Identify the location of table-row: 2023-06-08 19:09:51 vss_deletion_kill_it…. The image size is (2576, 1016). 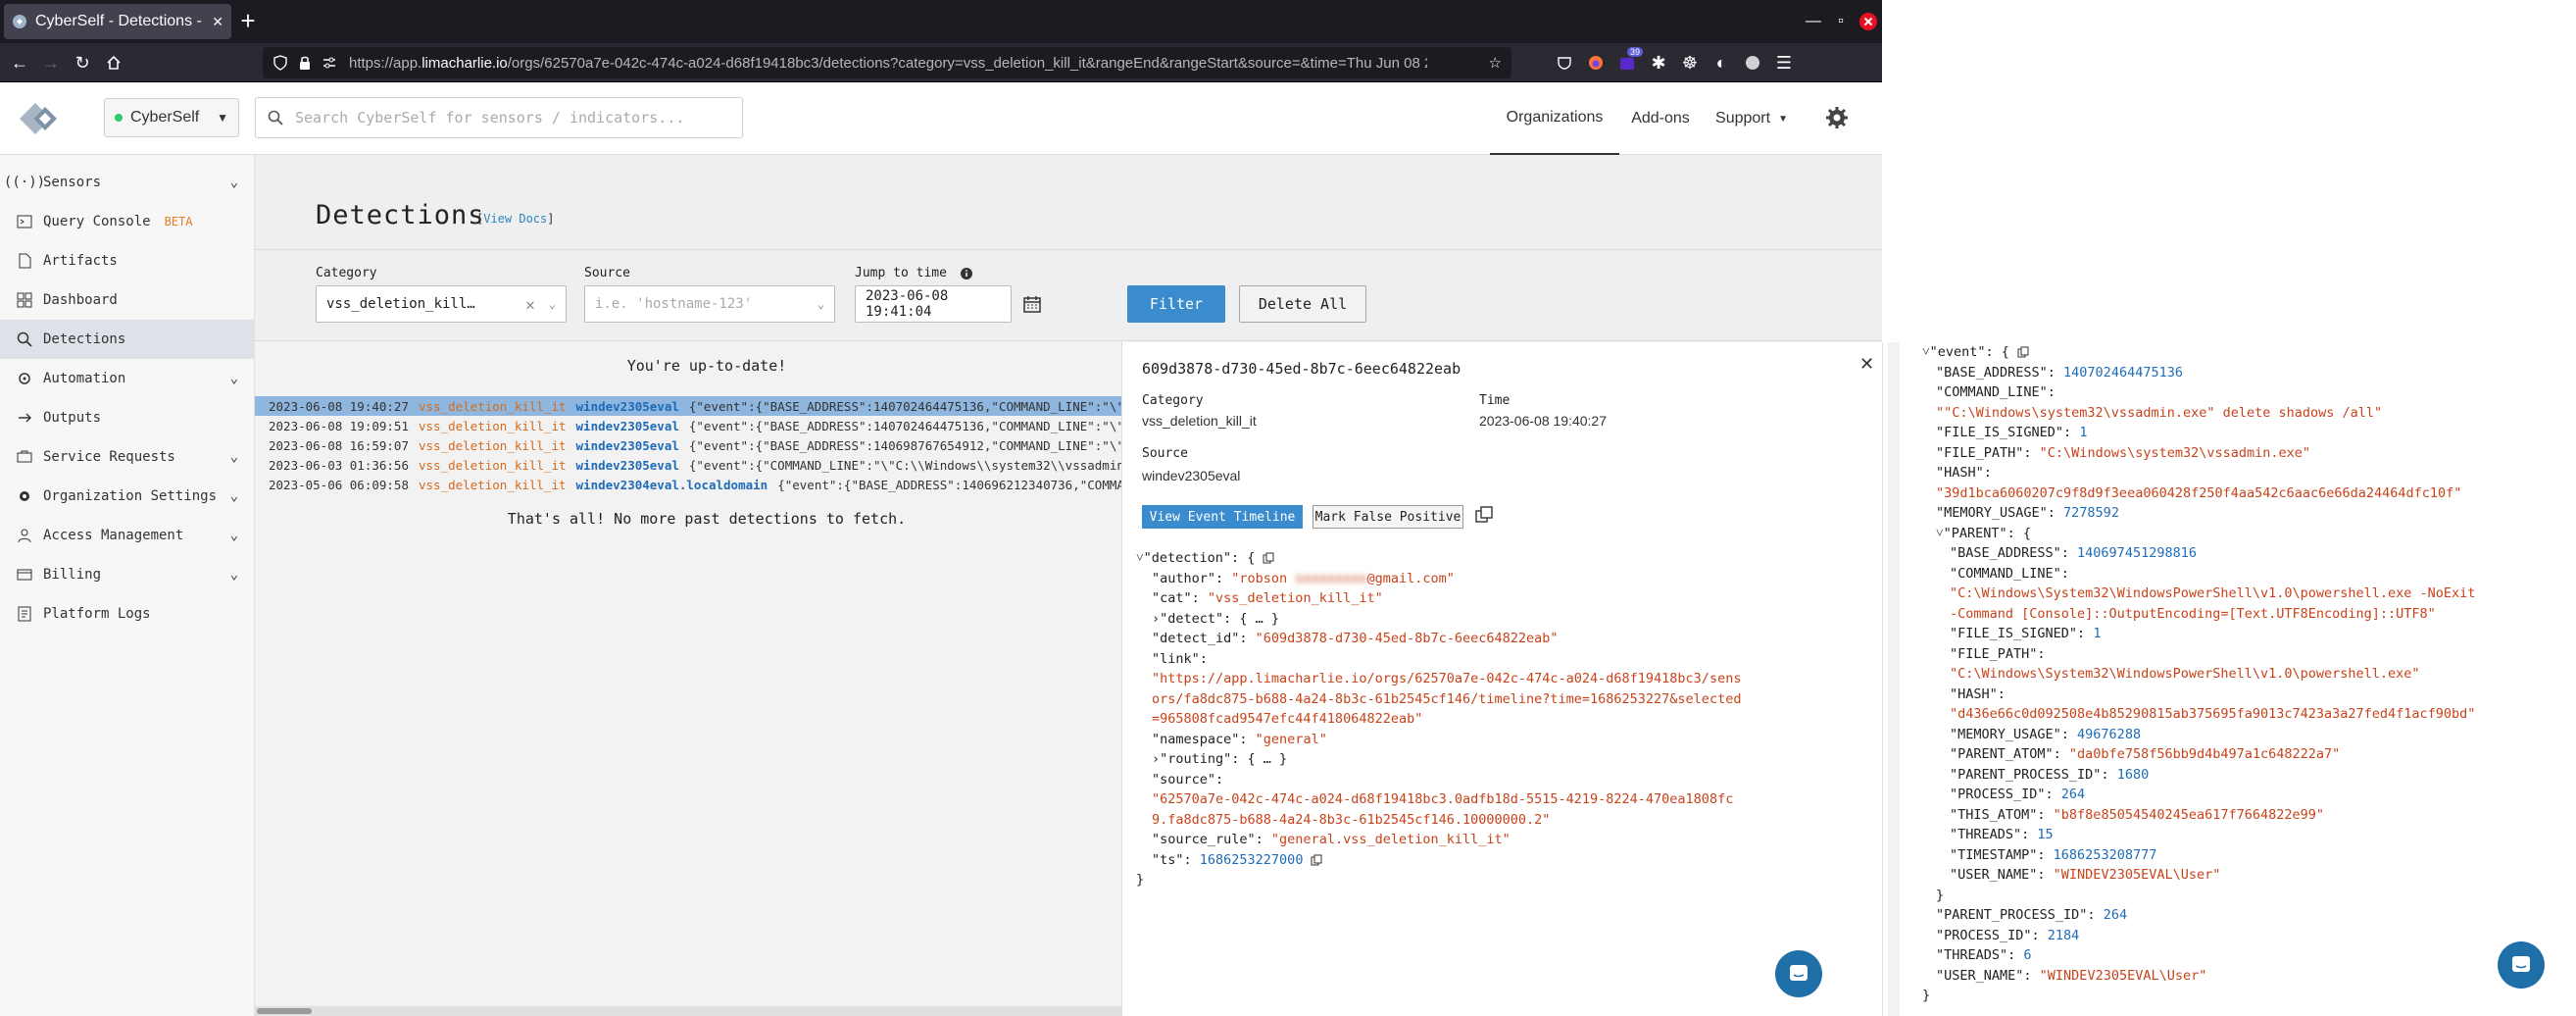
(707, 425).